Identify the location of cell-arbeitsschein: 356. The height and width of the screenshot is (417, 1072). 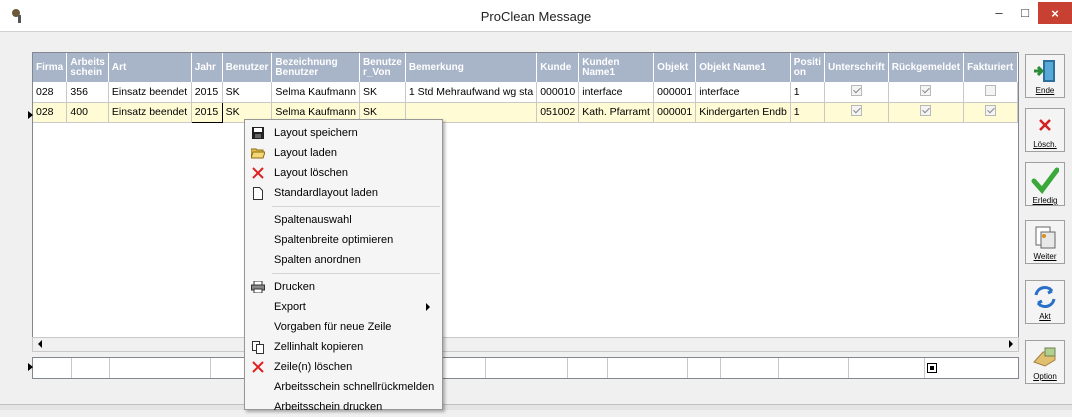
(87, 92).